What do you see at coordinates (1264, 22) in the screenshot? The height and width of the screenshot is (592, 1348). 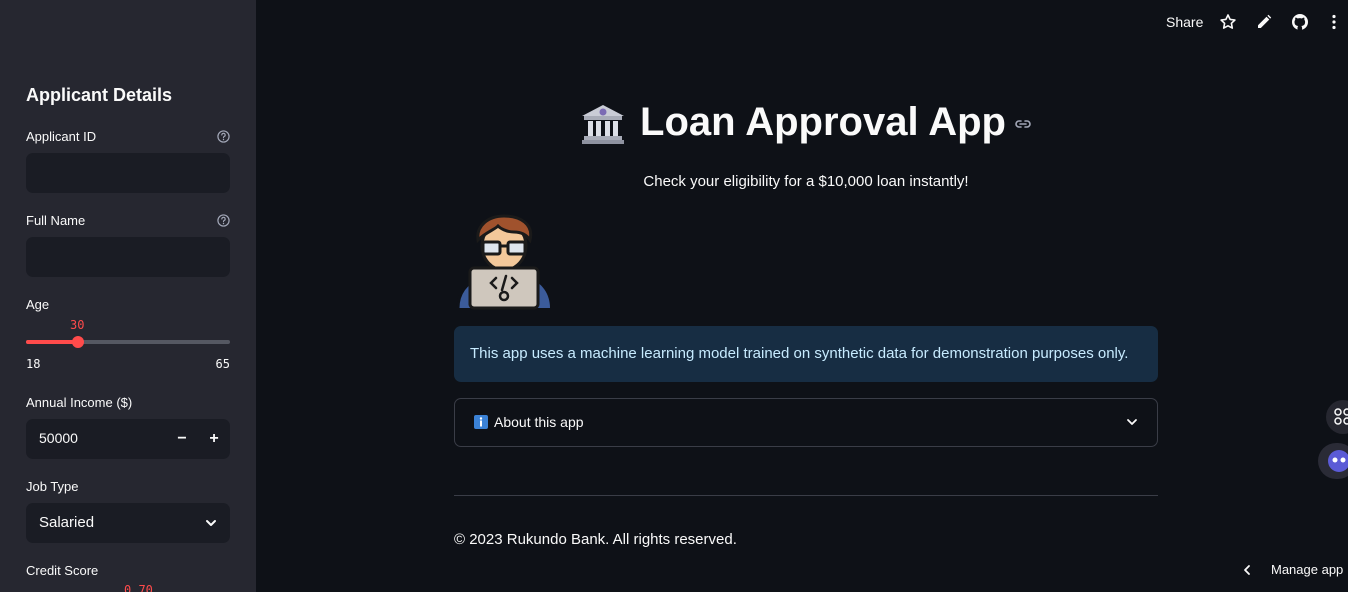 I see `edit-icon` at bounding box center [1264, 22].